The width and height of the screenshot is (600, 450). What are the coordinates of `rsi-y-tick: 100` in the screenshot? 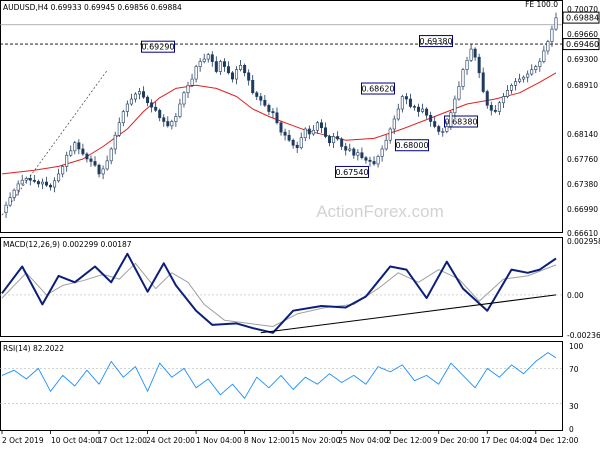 It's located at (576, 346).